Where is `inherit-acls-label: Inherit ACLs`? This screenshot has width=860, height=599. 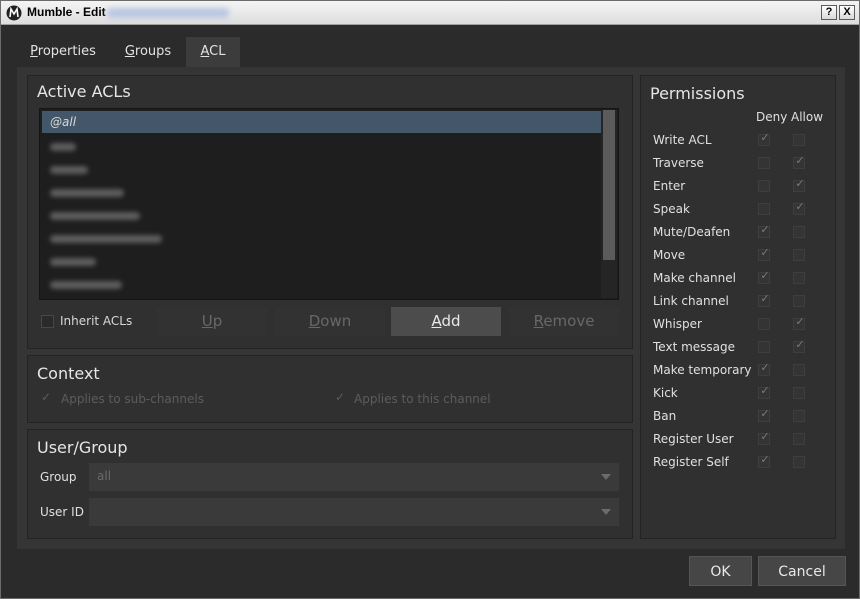 inherit-acls-label: Inherit ACLs is located at coordinates (96, 321).